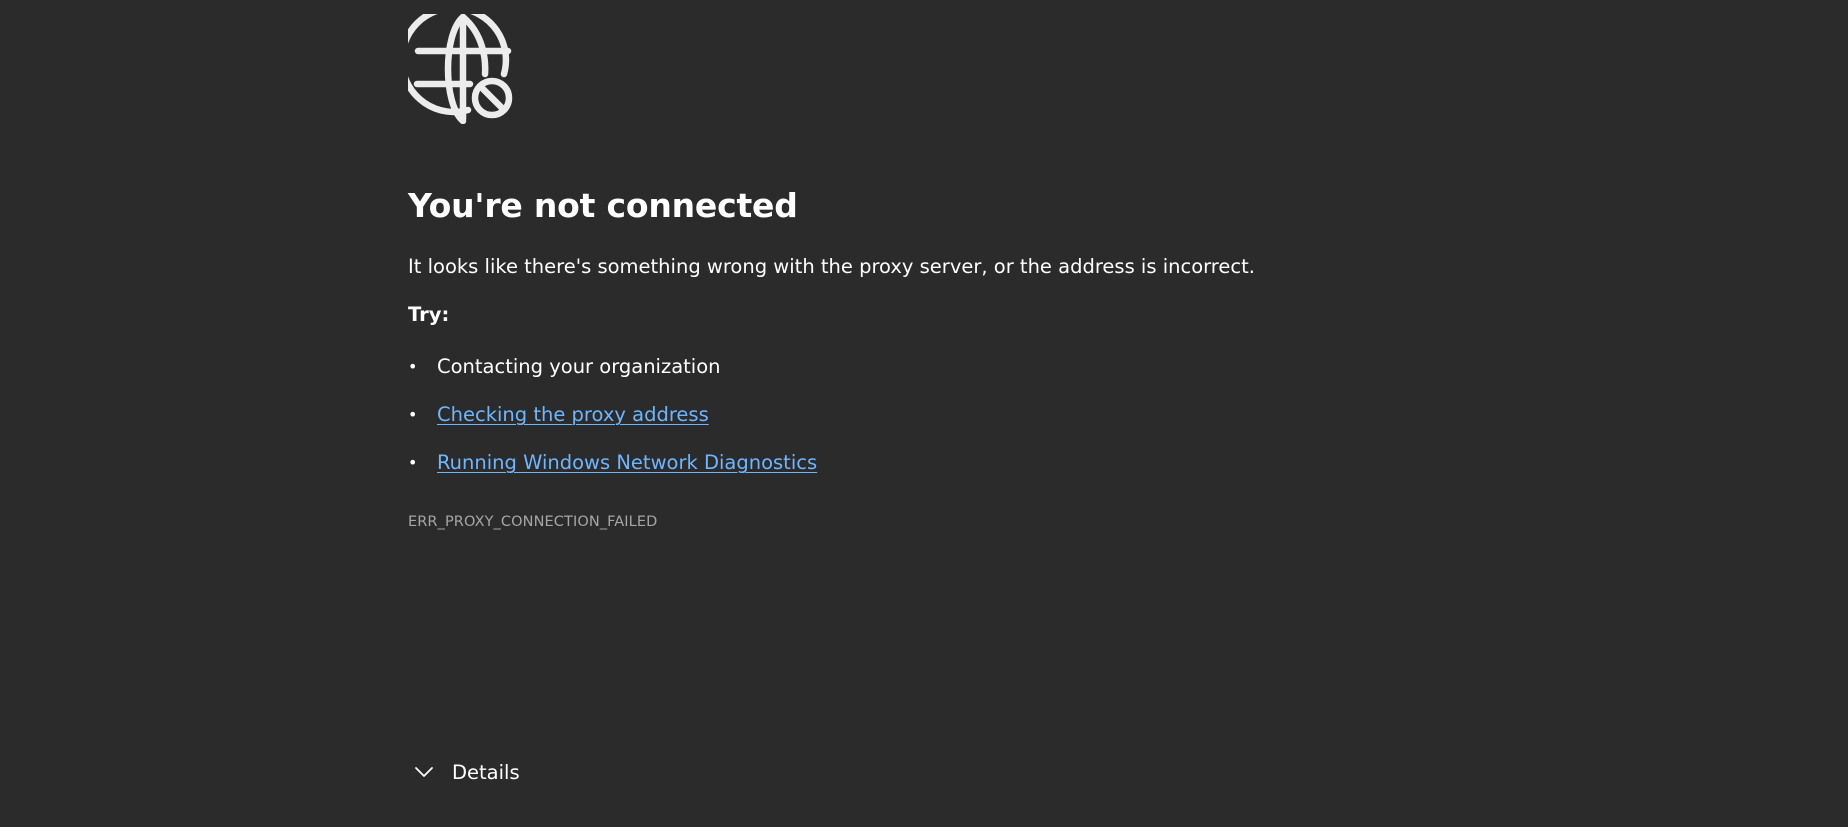 This screenshot has height=827, width=1848. What do you see at coordinates (627, 462) in the screenshot?
I see `network-diagnostics-link: Running Windows Network Diagnostics` at bounding box center [627, 462].